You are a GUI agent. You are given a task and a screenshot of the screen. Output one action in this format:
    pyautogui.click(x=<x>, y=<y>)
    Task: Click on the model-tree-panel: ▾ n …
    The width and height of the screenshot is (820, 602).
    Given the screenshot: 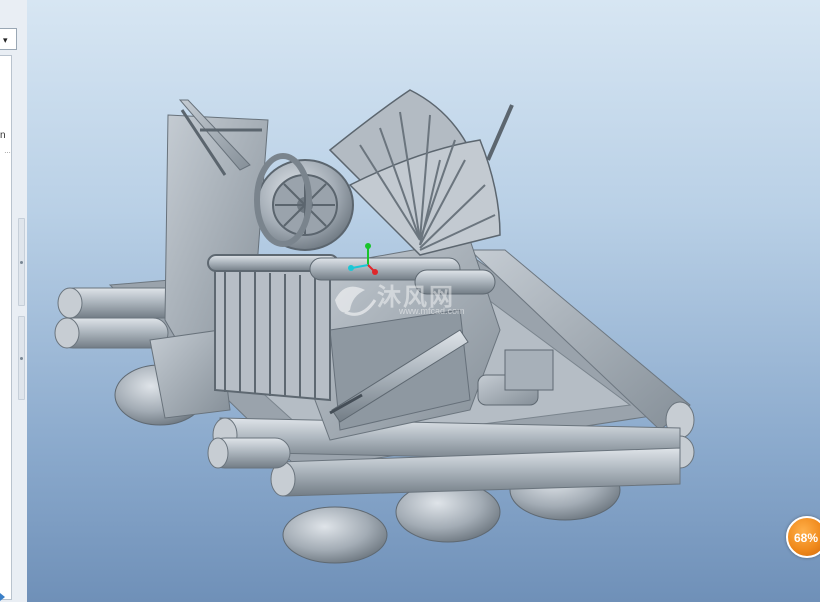 What is the action you would take?
    pyautogui.click(x=14, y=301)
    